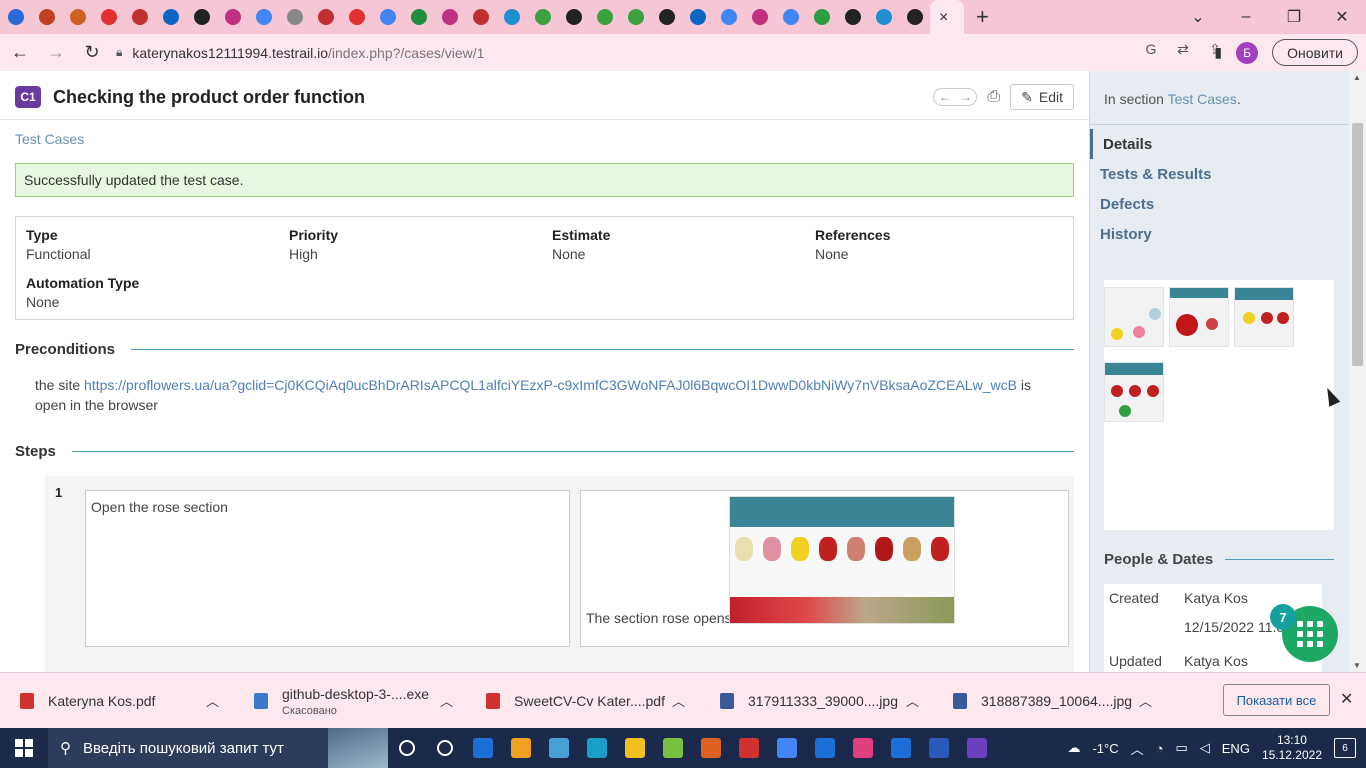 This screenshot has width=1366, height=768. I want to click on reload-icon: ↻, so click(92, 52).